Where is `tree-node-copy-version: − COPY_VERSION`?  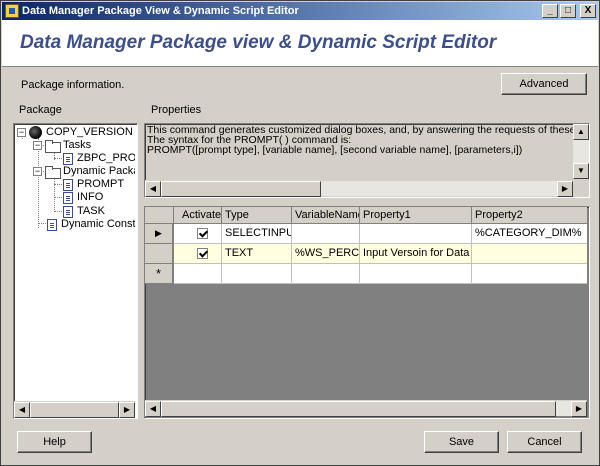
tree-node-copy-version: − COPY_VERSION is located at coordinates (75, 132).